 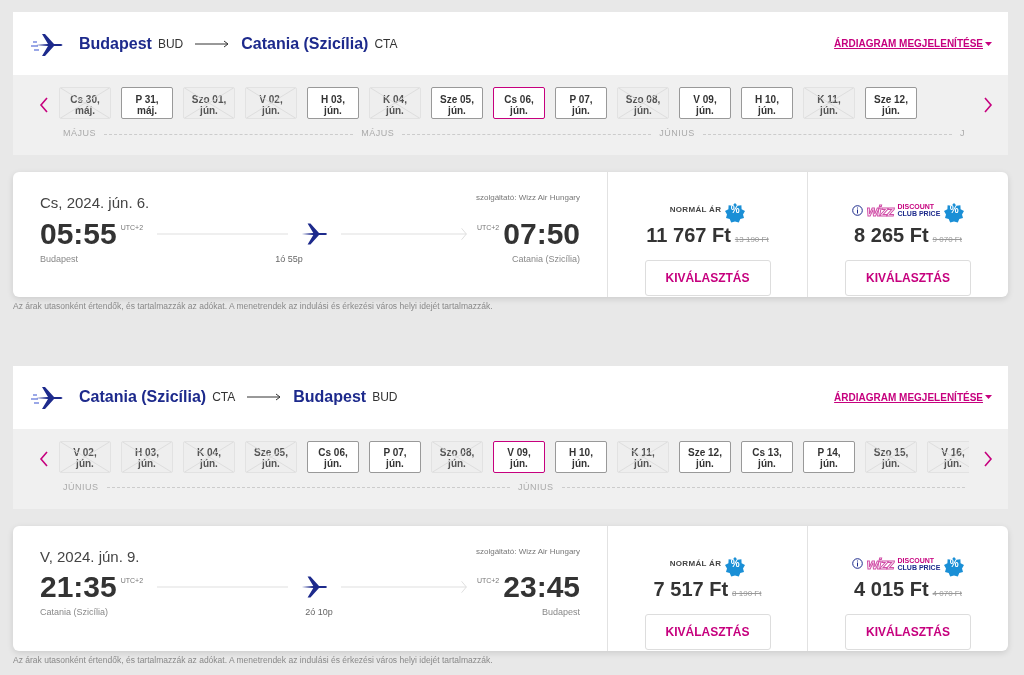 What do you see at coordinates (688, 235) in the screenshot?
I see `fare-price: 11 767 Ft` at bounding box center [688, 235].